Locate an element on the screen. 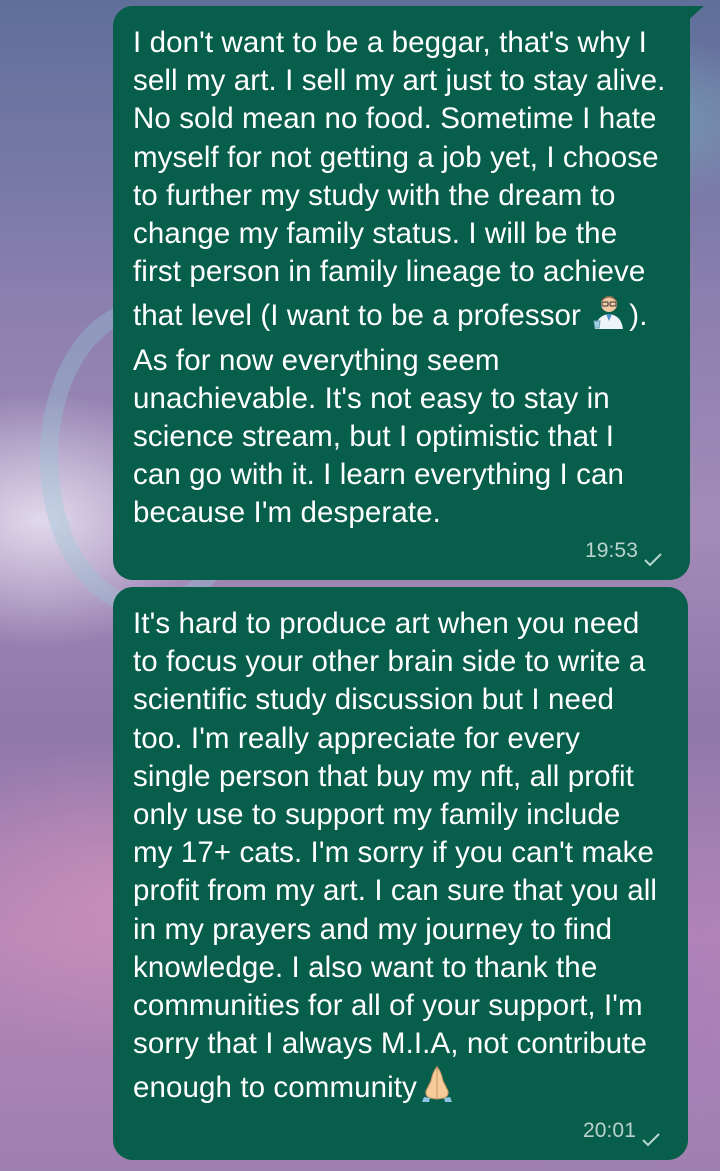 The width and height of the screenshot is (720, 1171). message-meta: 20:01 is located at coordinates (621, 1131).